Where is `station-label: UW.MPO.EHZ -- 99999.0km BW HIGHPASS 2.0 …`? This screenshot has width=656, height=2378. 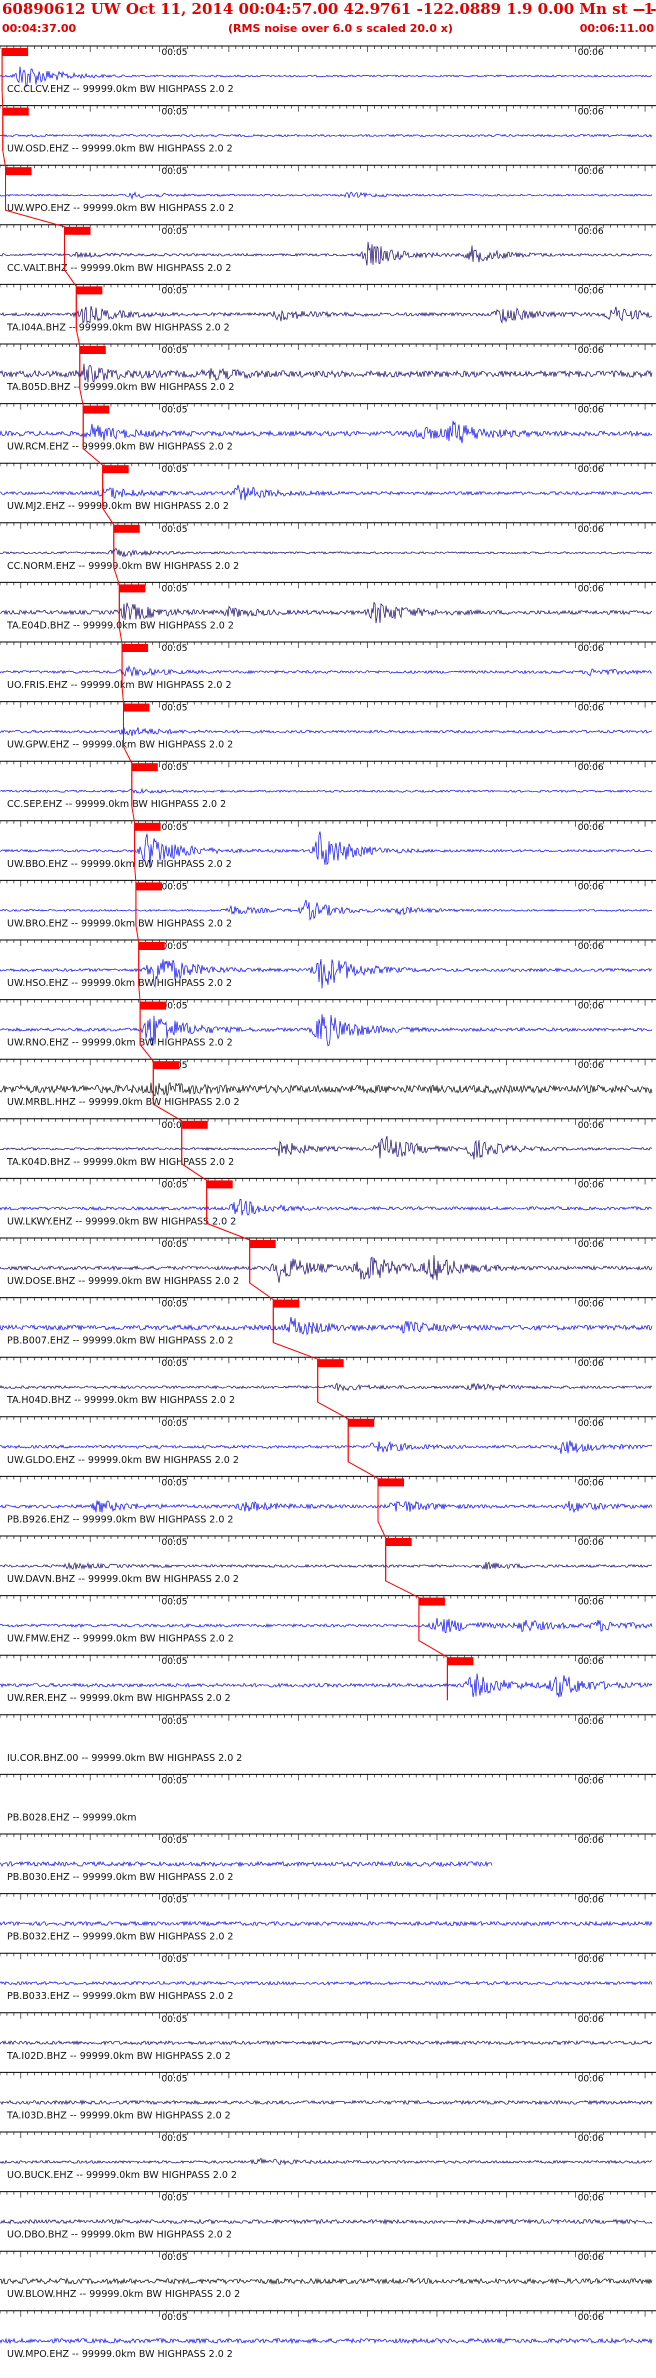 station-label: UW.MPO.EHZ -- 99999.0km BW HIGHPASS 2.0 … is located at coordinates (120, 2354).